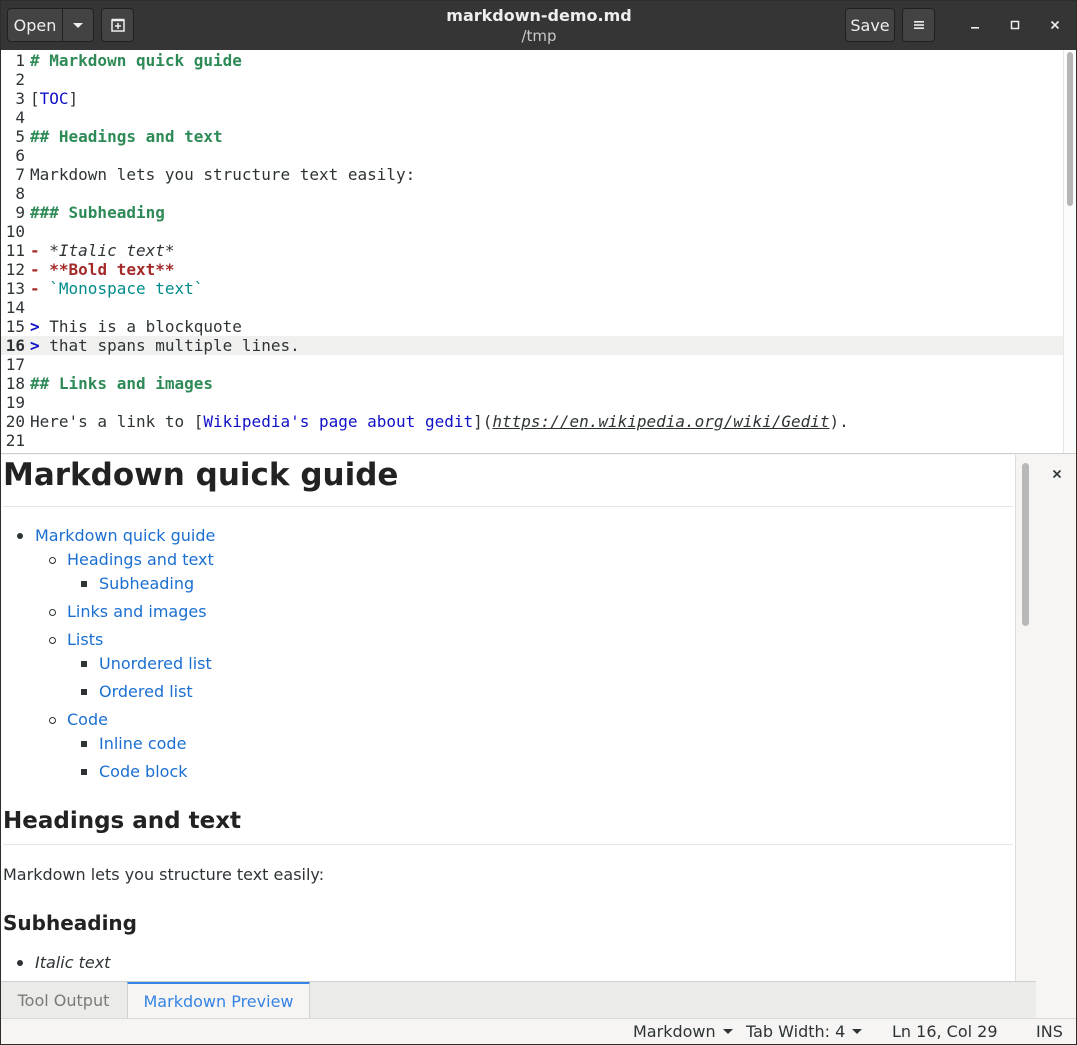 This screenshot has width=1077, height=1045. What do you see at coordinates (15, 269) in the screenshot?
I see `line-number: 12` at bounding box center [15, 269].